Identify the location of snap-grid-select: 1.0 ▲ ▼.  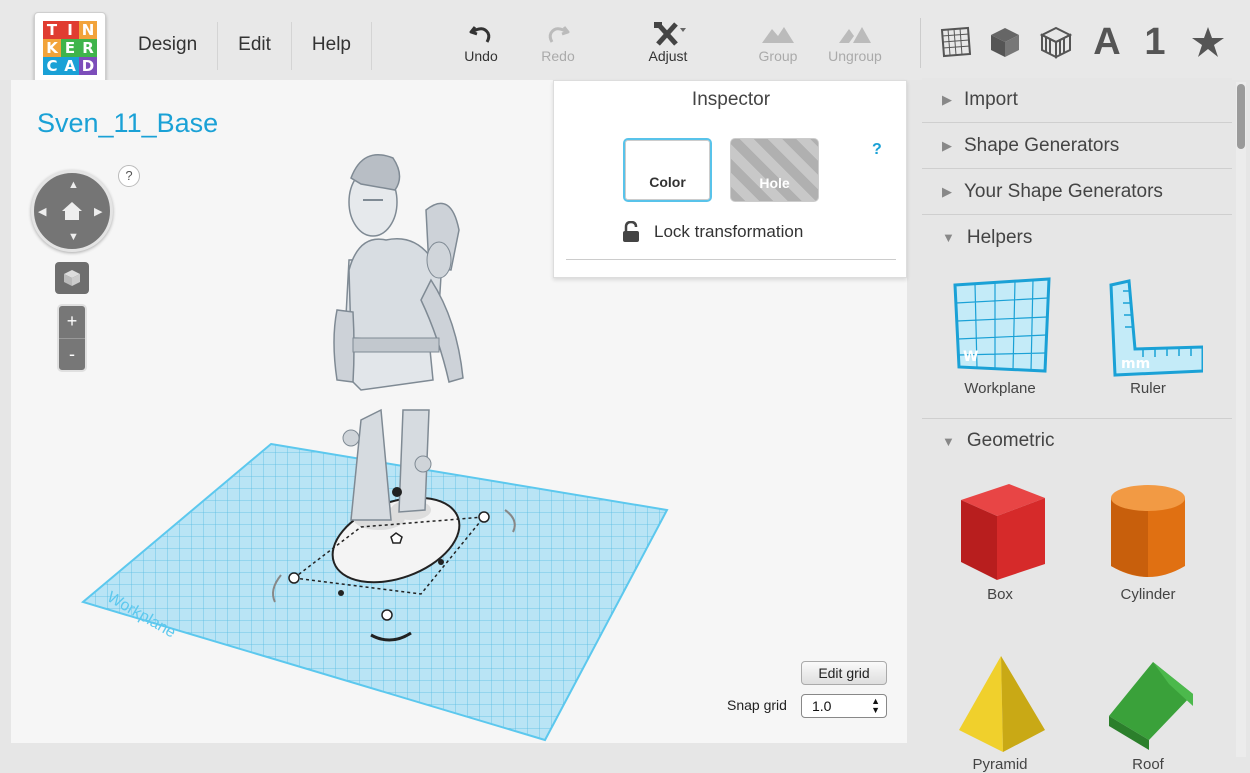
(844, 706).